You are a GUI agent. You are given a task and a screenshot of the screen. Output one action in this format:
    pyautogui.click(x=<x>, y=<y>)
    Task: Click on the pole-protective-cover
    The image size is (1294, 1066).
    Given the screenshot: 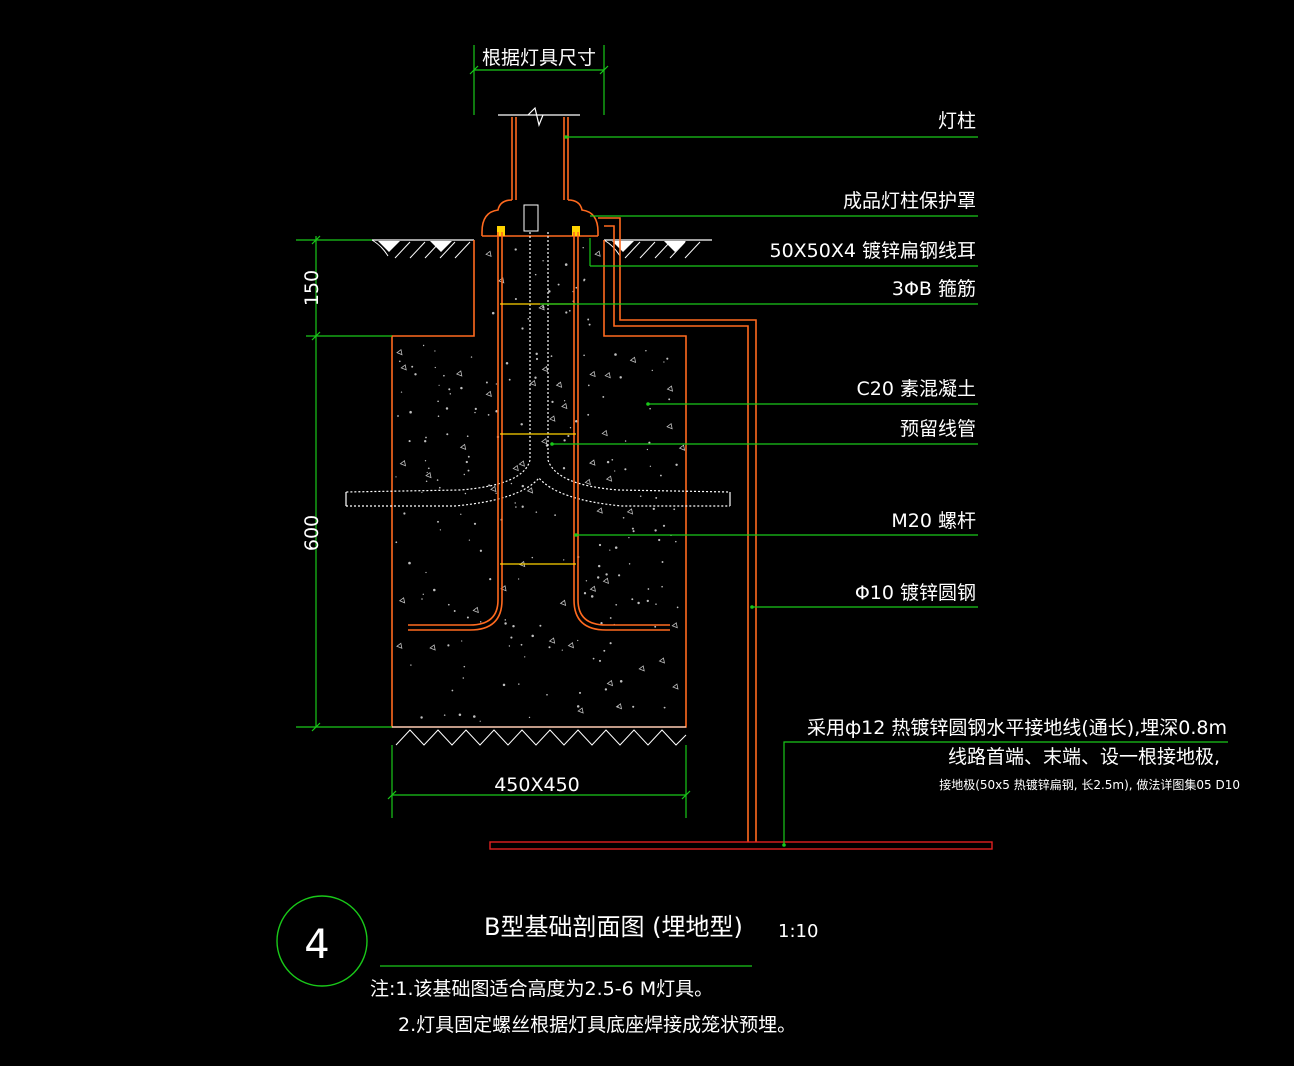 What is the action you would take?
    pyautogui.click(x=540, y=218)
    